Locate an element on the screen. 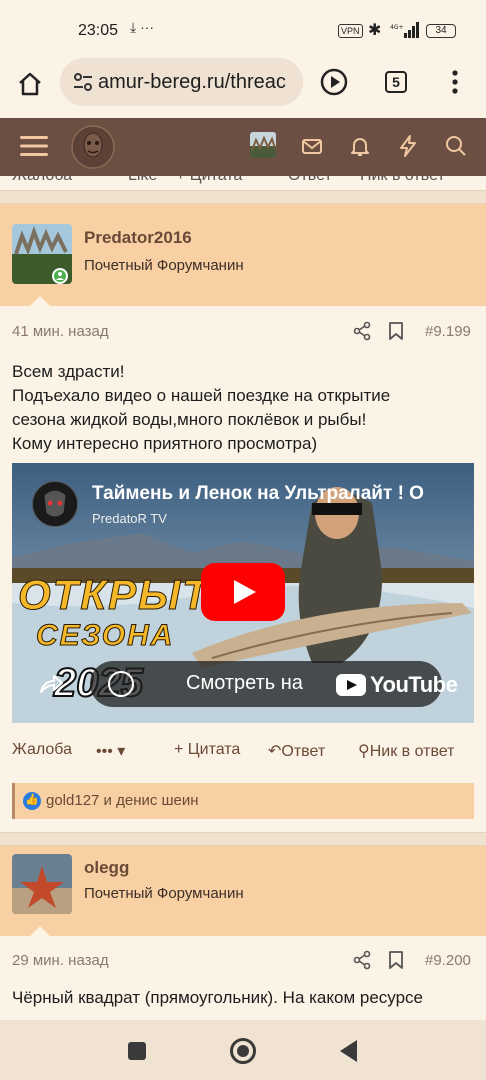 Image resolution: width=486 pixels, height=1080 pixels. download-notification-icon: ⤓ ··· is located at coordinates (142, 27).